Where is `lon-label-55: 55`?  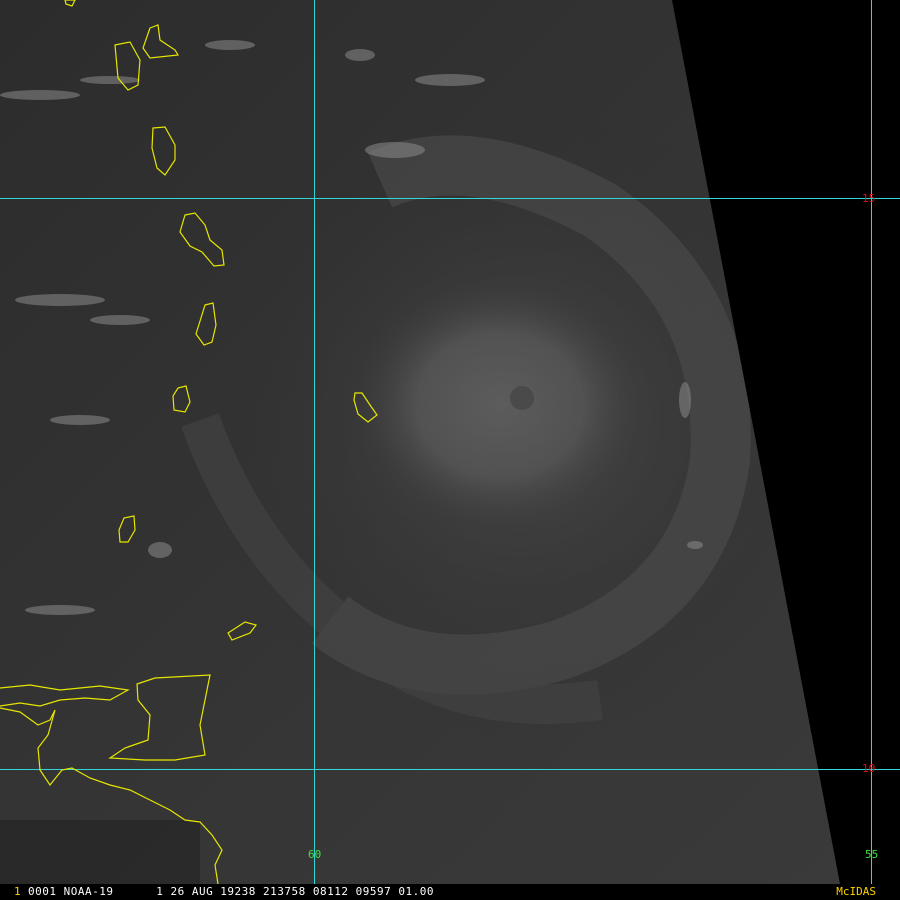
lon-label-55: 55 is located at coordinates (872, 854).